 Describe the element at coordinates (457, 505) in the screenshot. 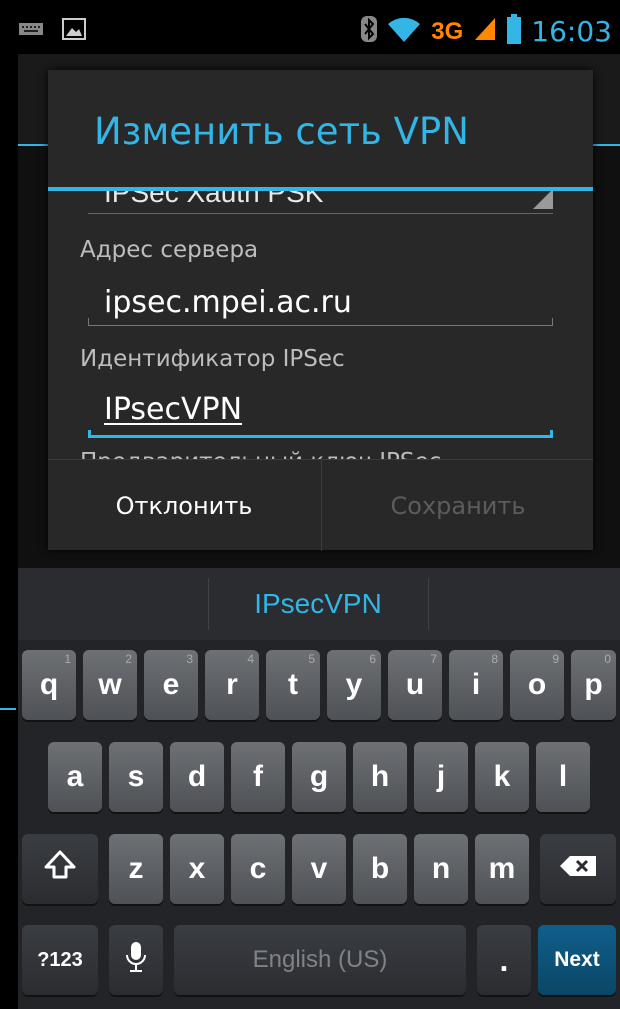

I see `save-button: Сохранить` at that location.